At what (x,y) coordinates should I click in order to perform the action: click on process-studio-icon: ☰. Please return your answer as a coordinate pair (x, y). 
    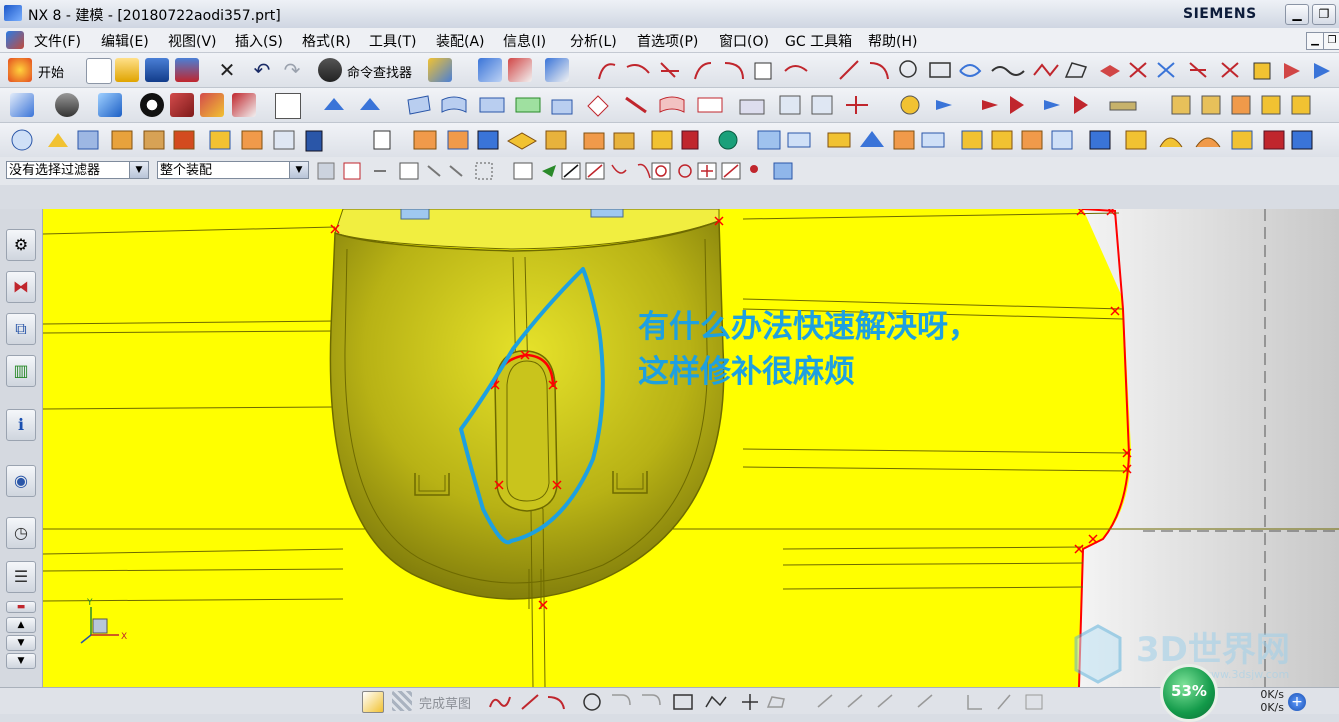
    Looking at the image, I should click on (21, 577).